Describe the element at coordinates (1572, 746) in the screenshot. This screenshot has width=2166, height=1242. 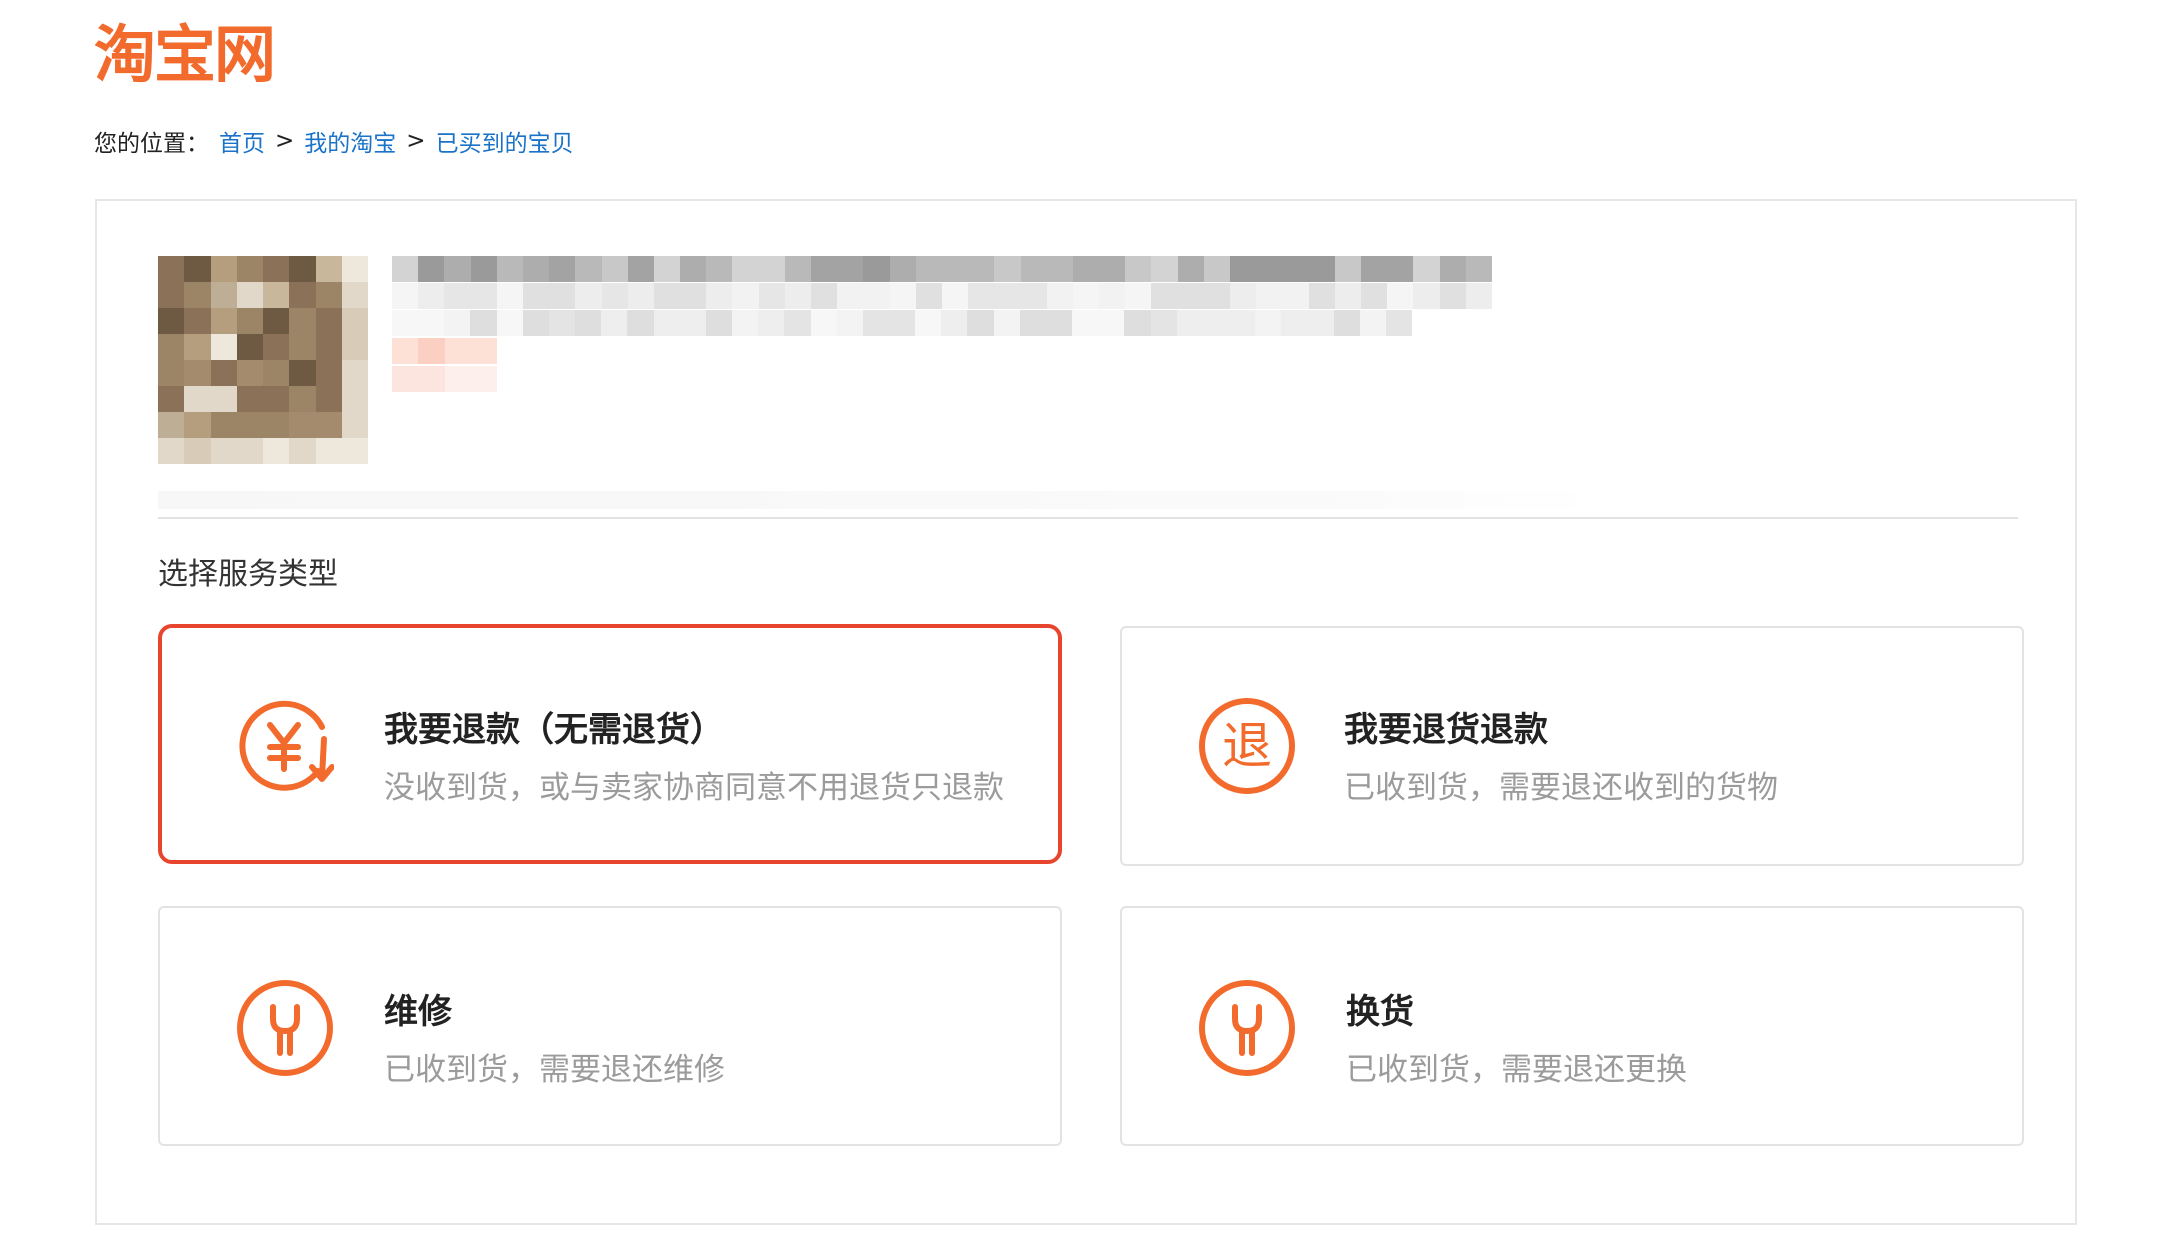
I see `service-card-return-refund: 退 我要退货退款 已收到货，需要退还收到的货物` at that location.